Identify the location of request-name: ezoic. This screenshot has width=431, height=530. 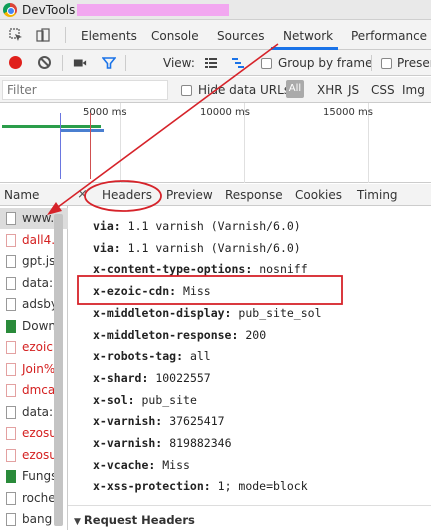
(37, 347).